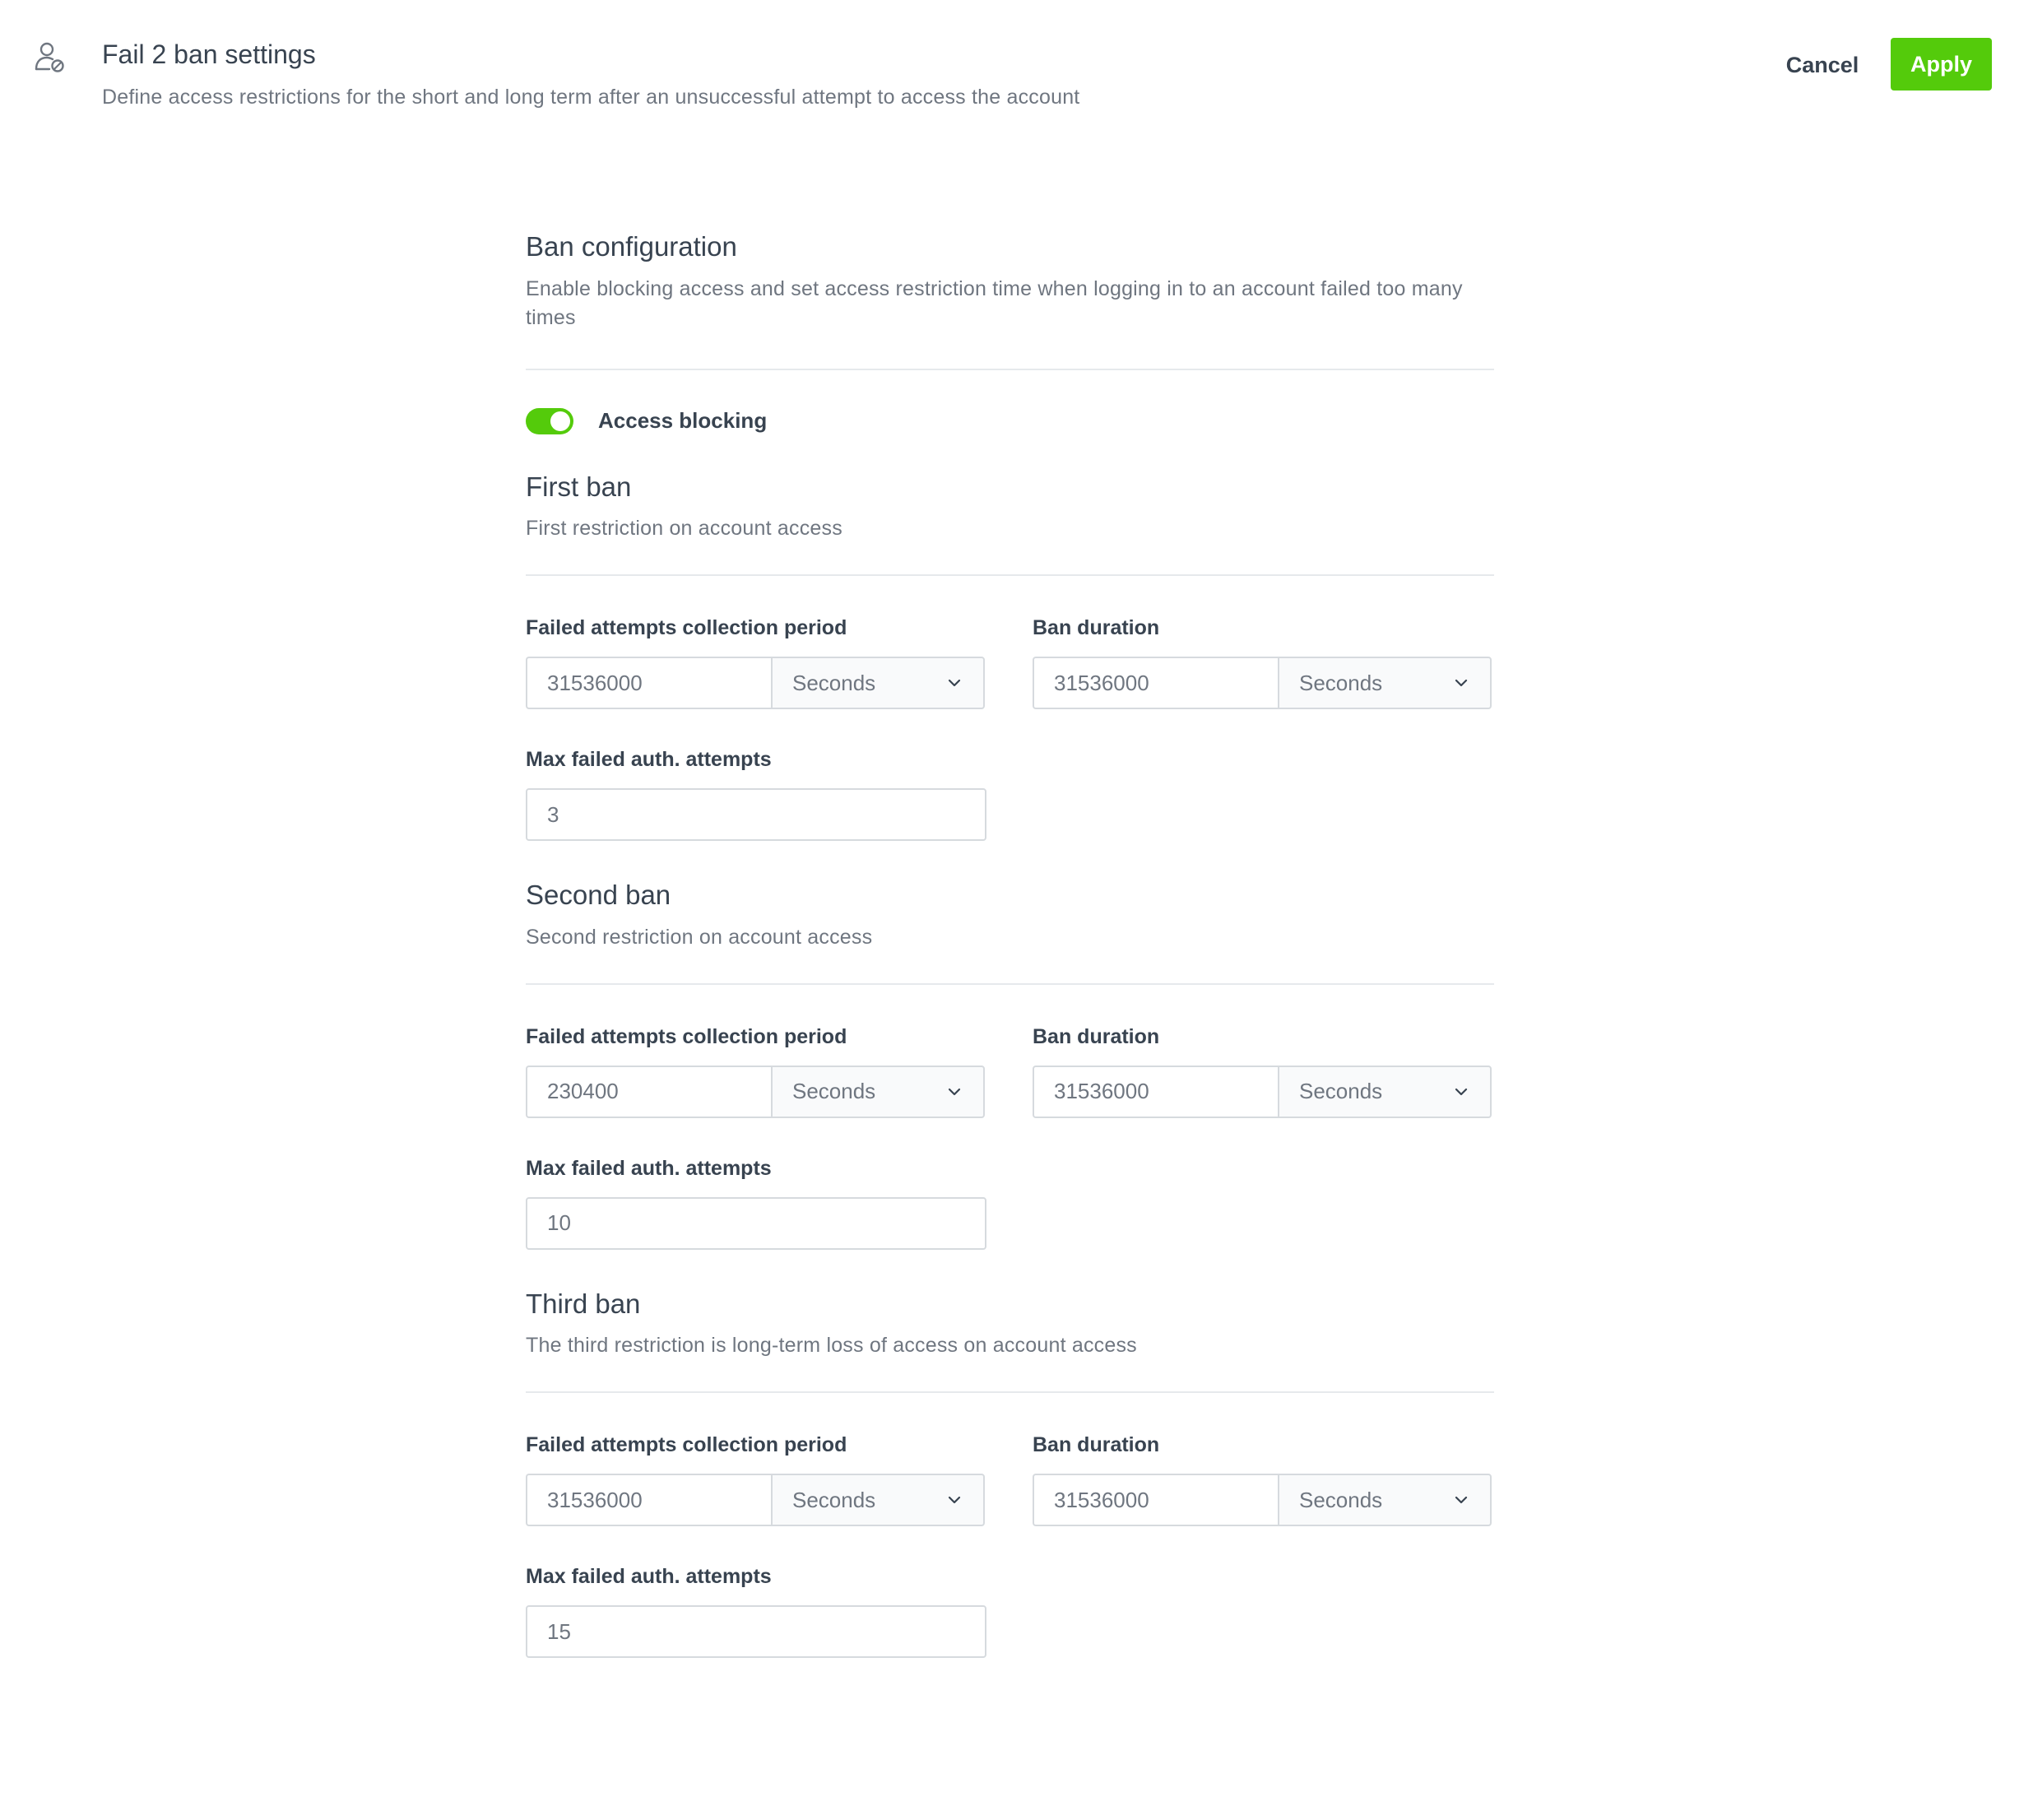  I want to click on section-description: First restriction on account access, so click(684, 529).